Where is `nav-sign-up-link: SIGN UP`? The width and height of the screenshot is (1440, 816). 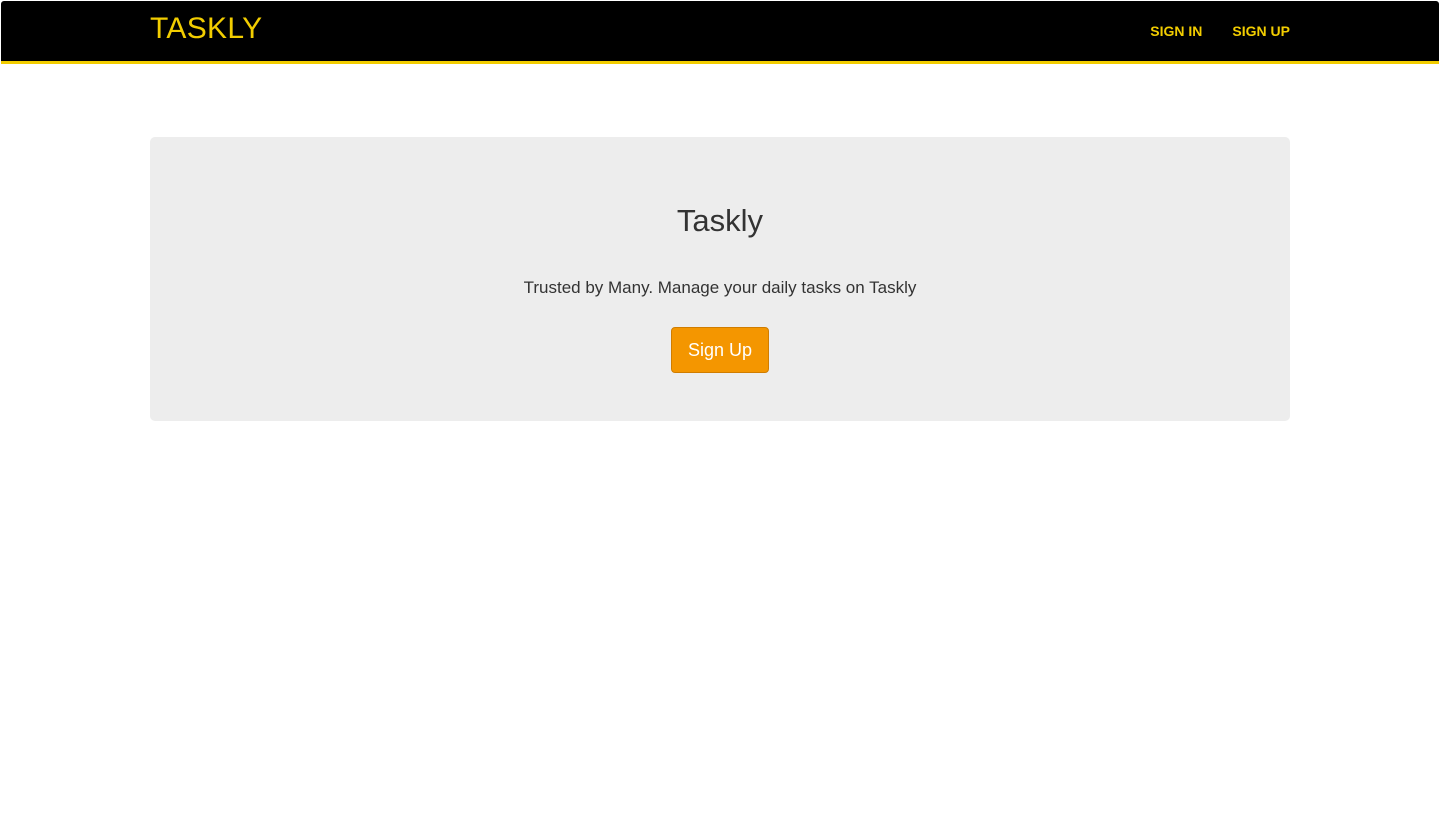
nav-sign-up-link: SIGN UP is located at coordinates (1261, 31).